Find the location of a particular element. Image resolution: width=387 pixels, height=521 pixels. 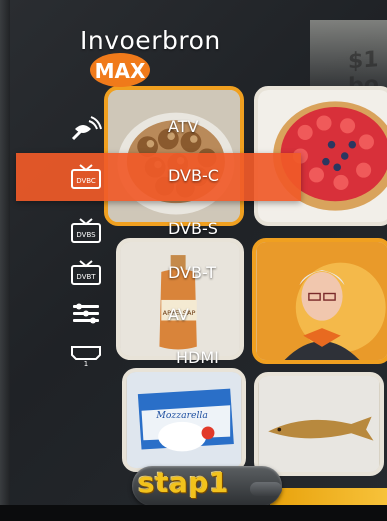

max-logo: MAX is located at coordinates (120, 70).